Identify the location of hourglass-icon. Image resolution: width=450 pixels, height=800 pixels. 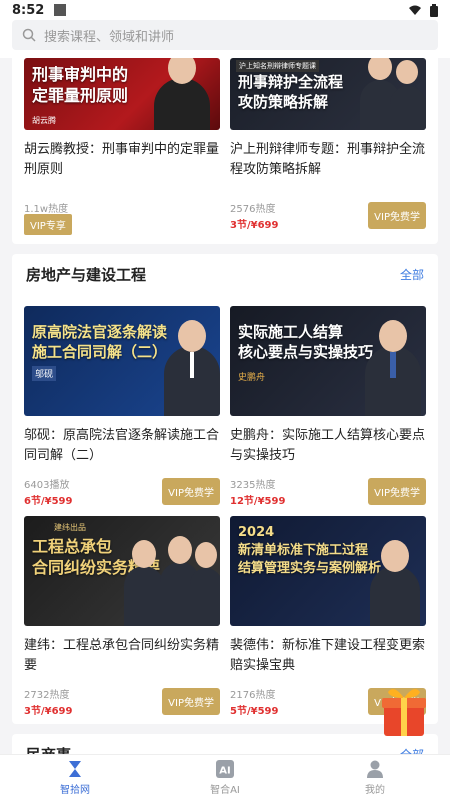
(75, 769).